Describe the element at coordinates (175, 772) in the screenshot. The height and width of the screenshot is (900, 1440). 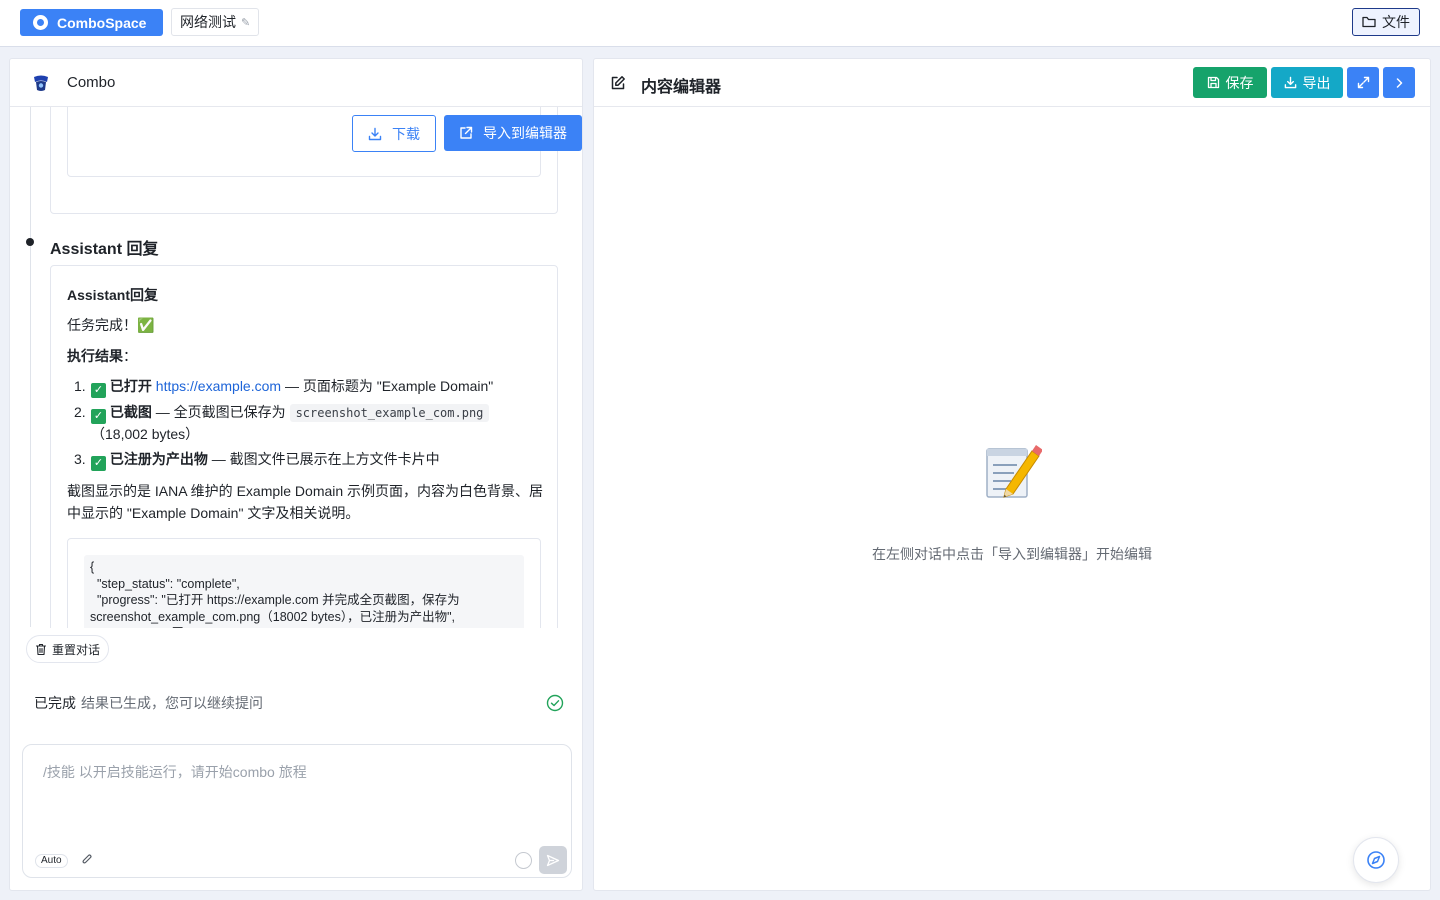
I see `composer-placeholder: /技能 以开启技能运行，请开始combo 旅程` at that location.